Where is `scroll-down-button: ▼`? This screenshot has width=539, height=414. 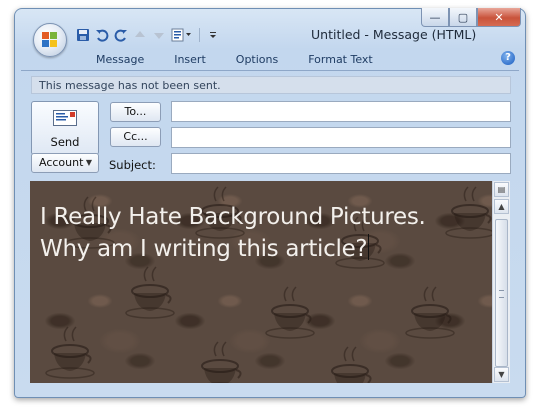 scroll-down-button: ▼ is located at coordinates (501, 374).